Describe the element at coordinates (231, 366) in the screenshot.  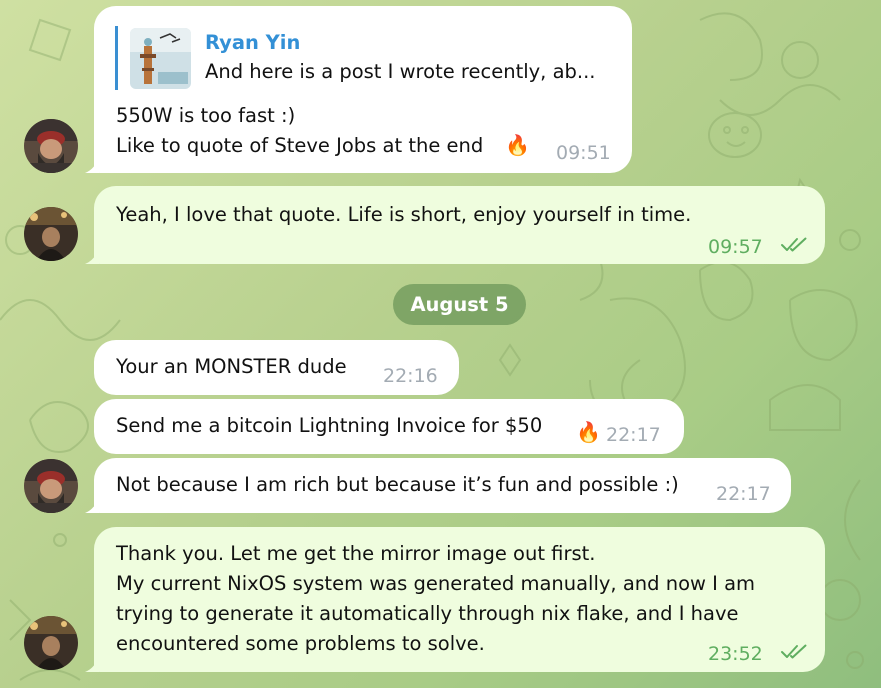
I see `message-text-line: Your an MONSTER dude` at that location.